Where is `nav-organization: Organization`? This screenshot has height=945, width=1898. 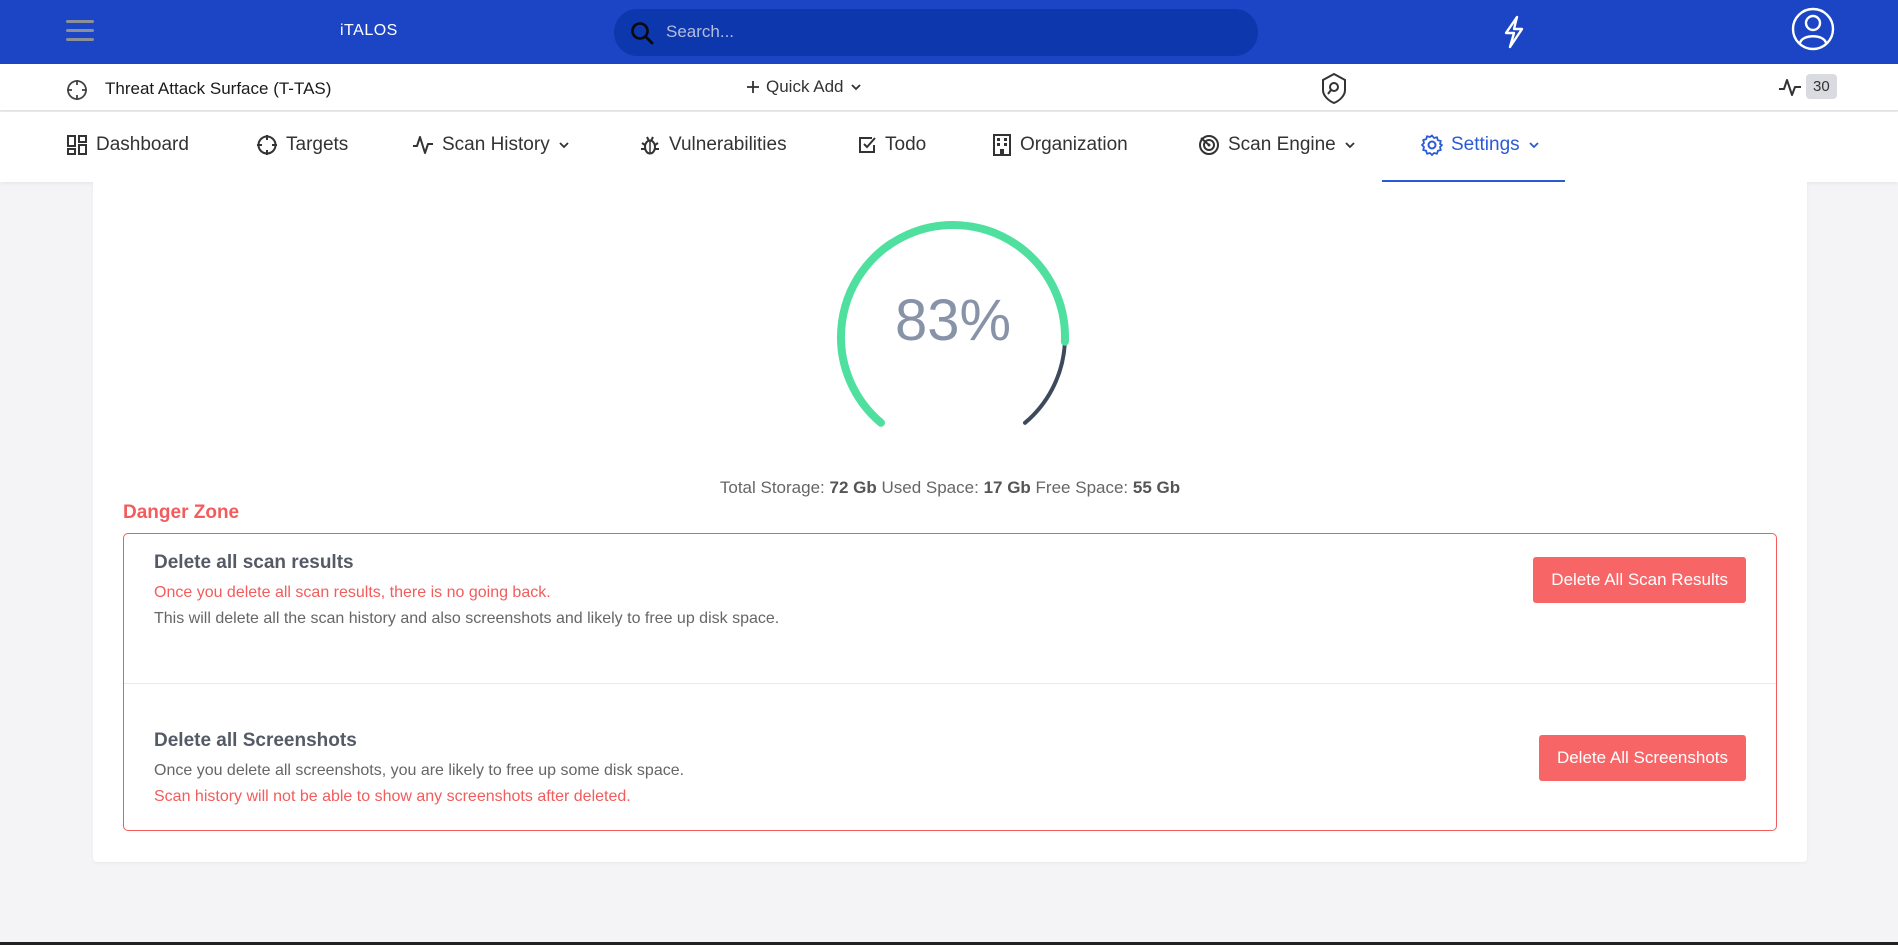 nav-organization: Organization is located at coordinates (1060, 145).